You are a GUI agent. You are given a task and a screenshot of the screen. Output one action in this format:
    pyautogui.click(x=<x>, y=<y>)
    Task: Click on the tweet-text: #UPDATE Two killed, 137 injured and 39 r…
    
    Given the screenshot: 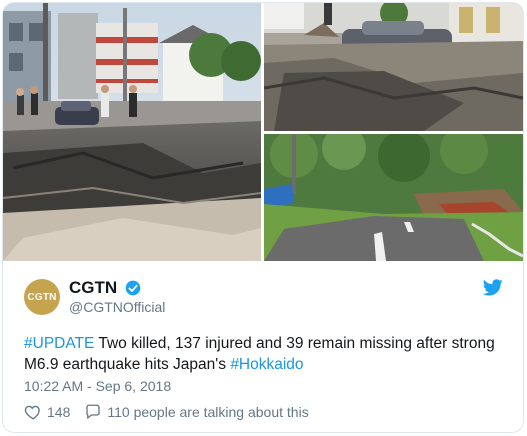 What is the action you would take?
    pyautogui.click(x=269, y=354)
    